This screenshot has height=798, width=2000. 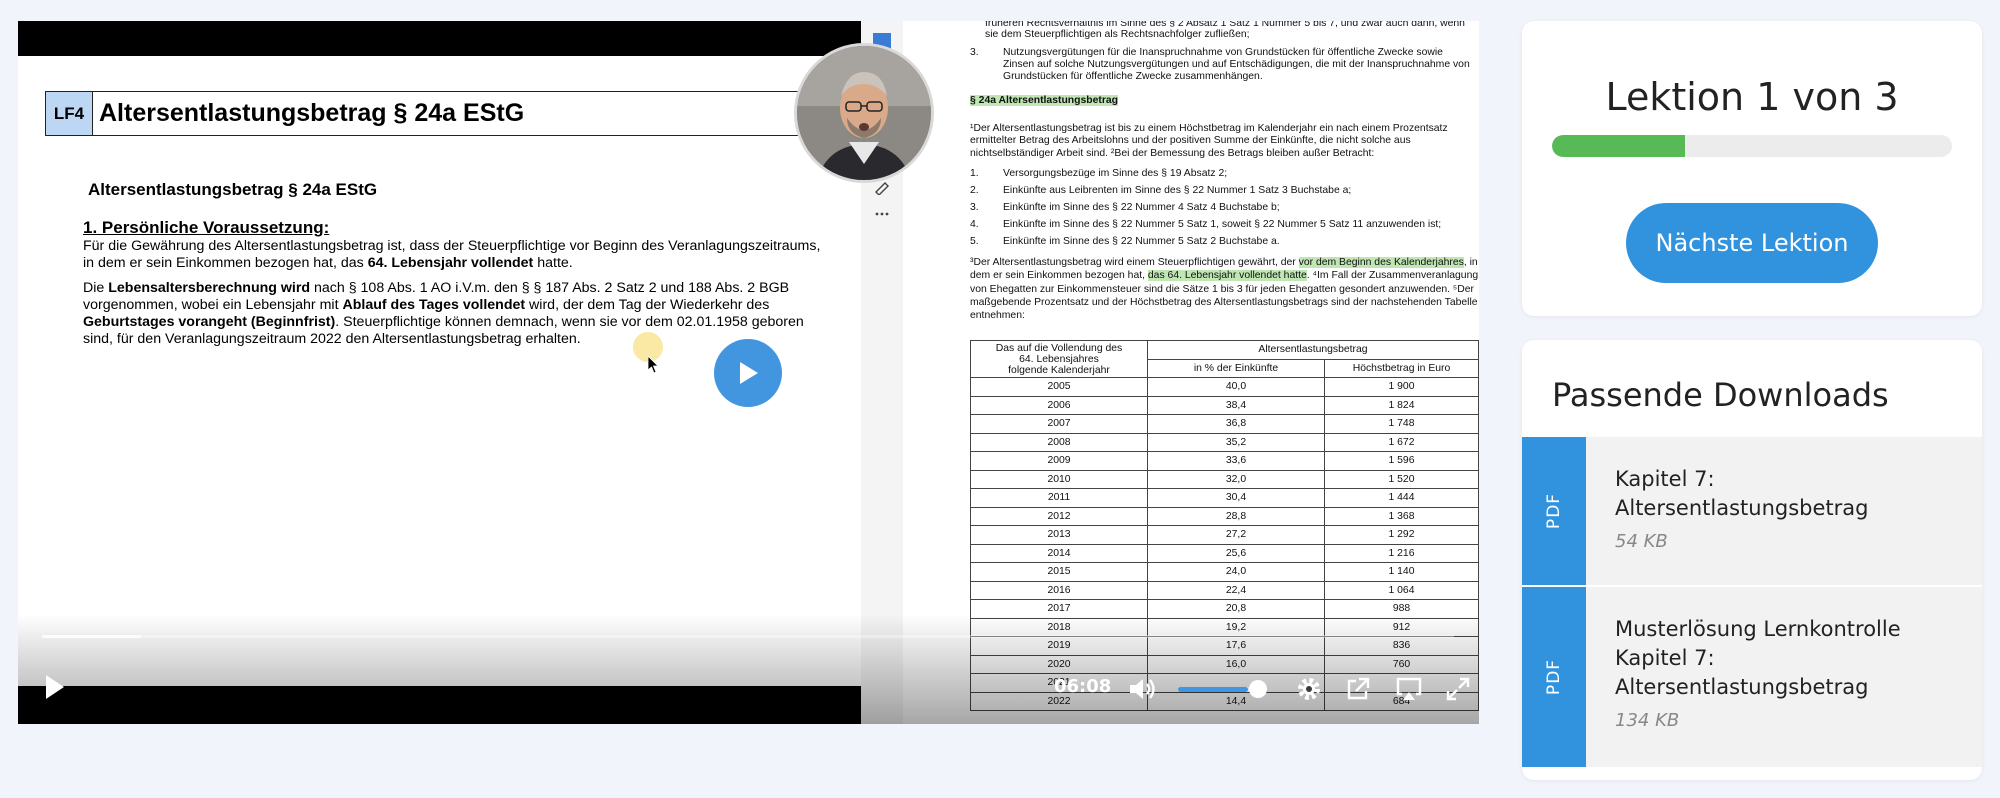 I want to click on pen-icon, so click(x=882, y=188).